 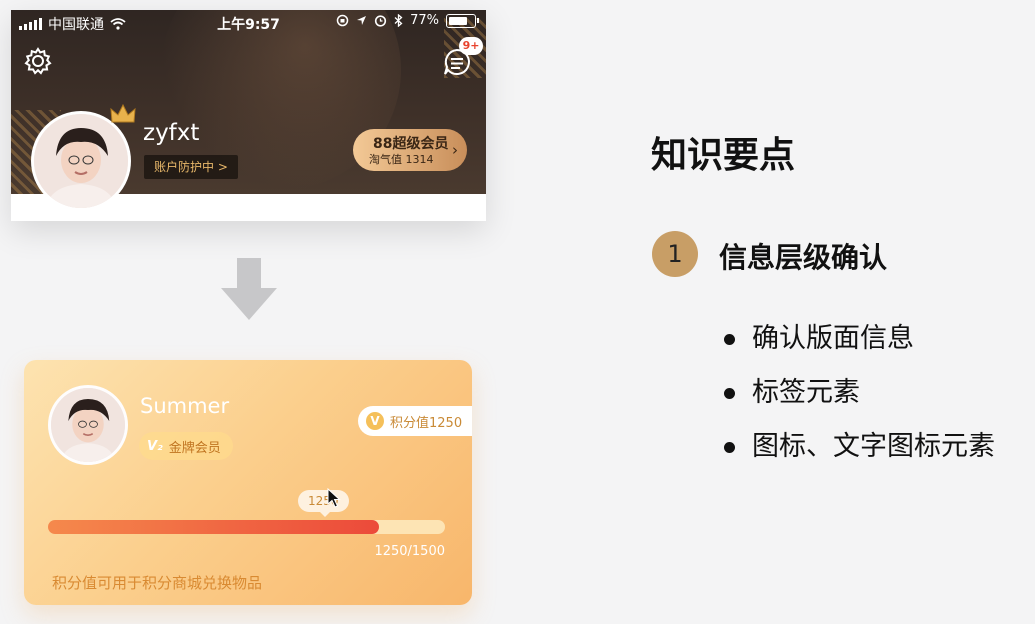 I want to click on vip-title: 88超级会员, so click(x=411, y=144).